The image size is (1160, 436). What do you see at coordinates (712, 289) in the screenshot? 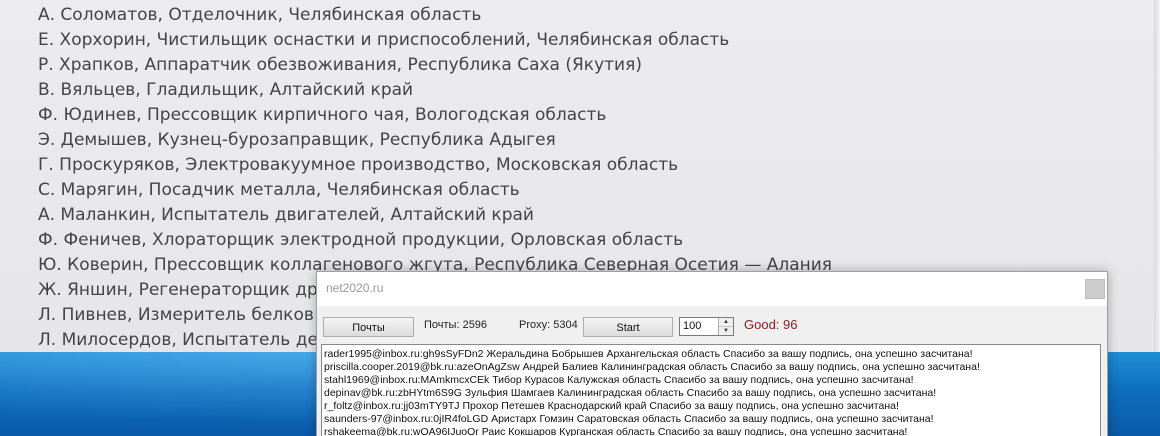
I see `title-bar: net2020.ru` at bounding box center [712, 289].